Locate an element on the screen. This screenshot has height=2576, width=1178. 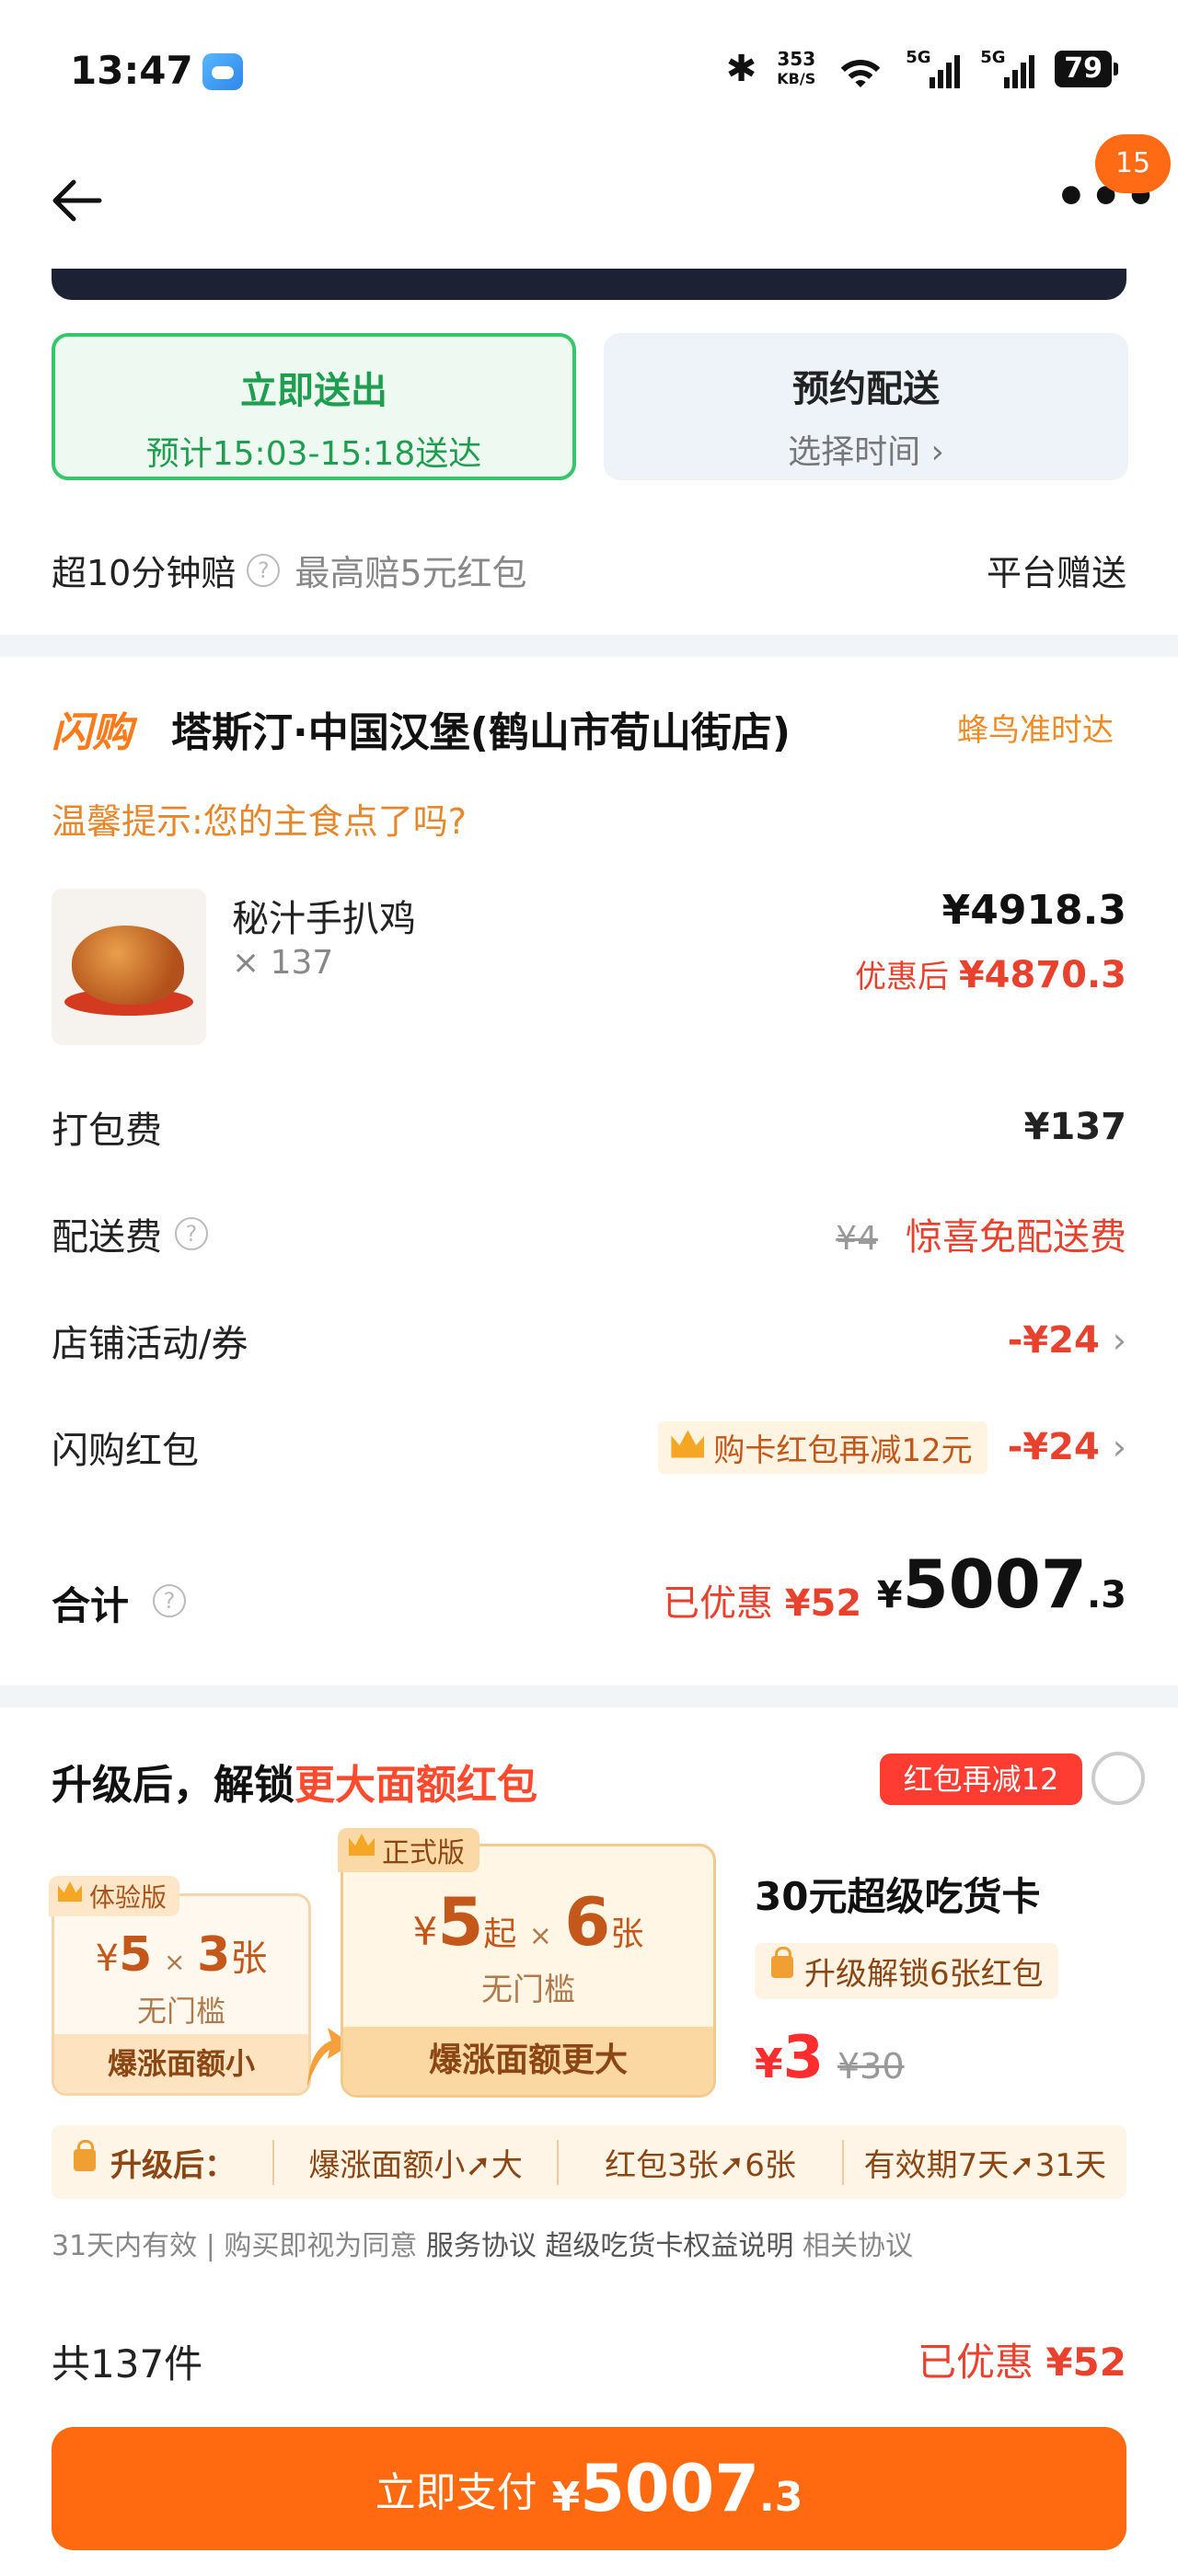
trial-amt: 5 is located at coordinates (136, 1955).